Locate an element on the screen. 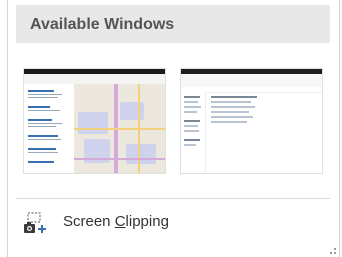 This screenshot has width=342, height=257. ribbon is located at coordinates (251, 81).